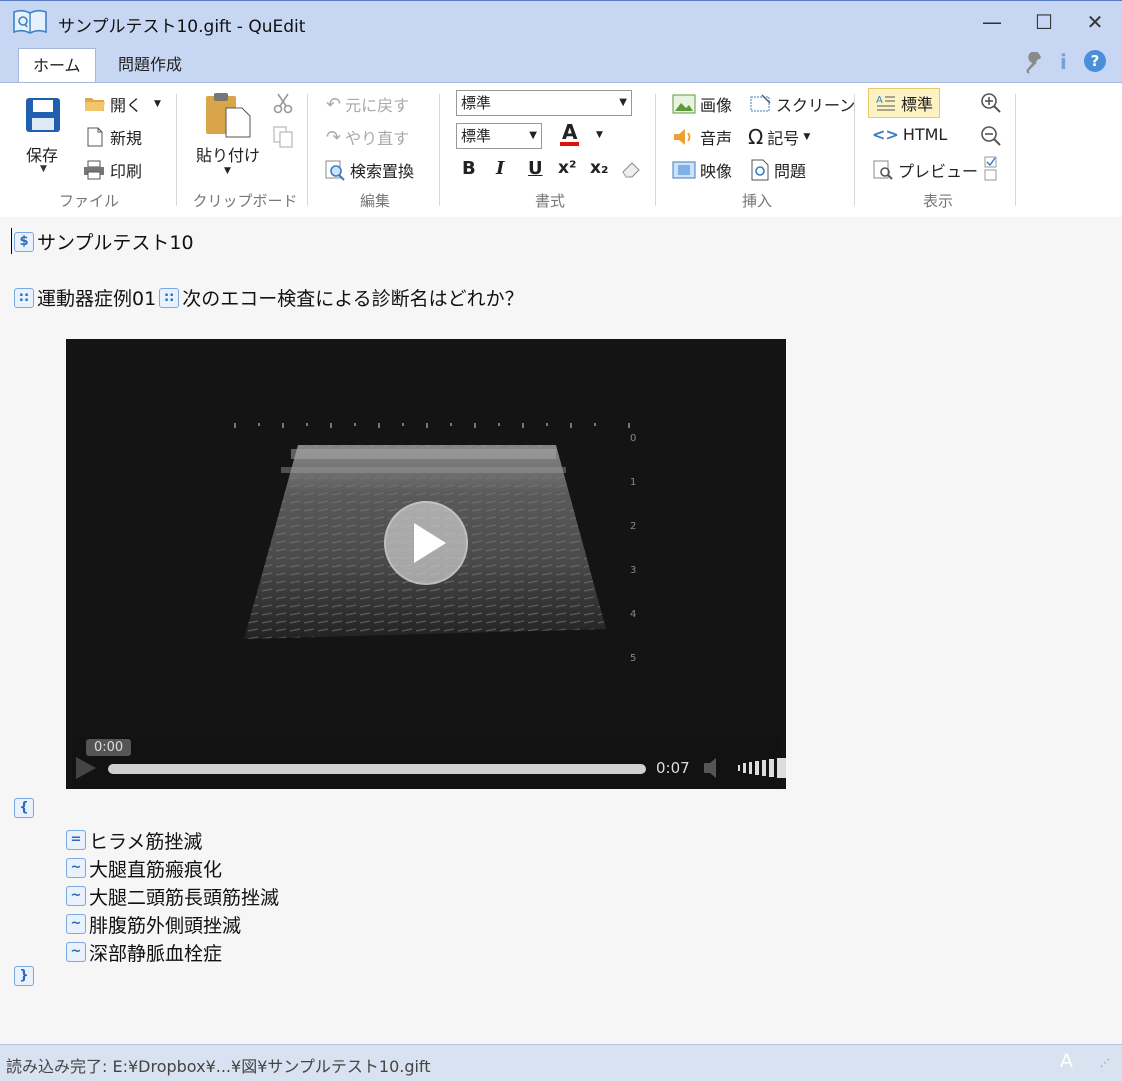 The width and height of the screenshot is (1122, 1081). I want to click on paste-button: 貼り付け, so click(228, 154).